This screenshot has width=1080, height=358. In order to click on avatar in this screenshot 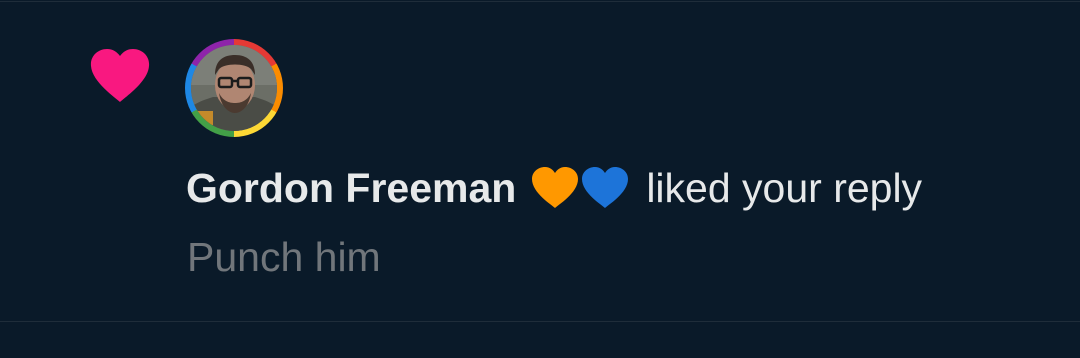, I will do `click(234, 88)`.